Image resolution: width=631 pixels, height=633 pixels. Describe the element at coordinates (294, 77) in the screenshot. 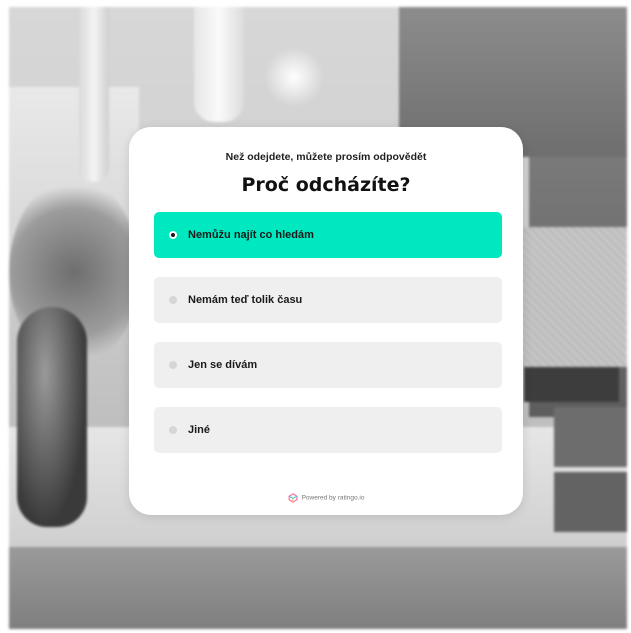

I see `background-light` at that location.